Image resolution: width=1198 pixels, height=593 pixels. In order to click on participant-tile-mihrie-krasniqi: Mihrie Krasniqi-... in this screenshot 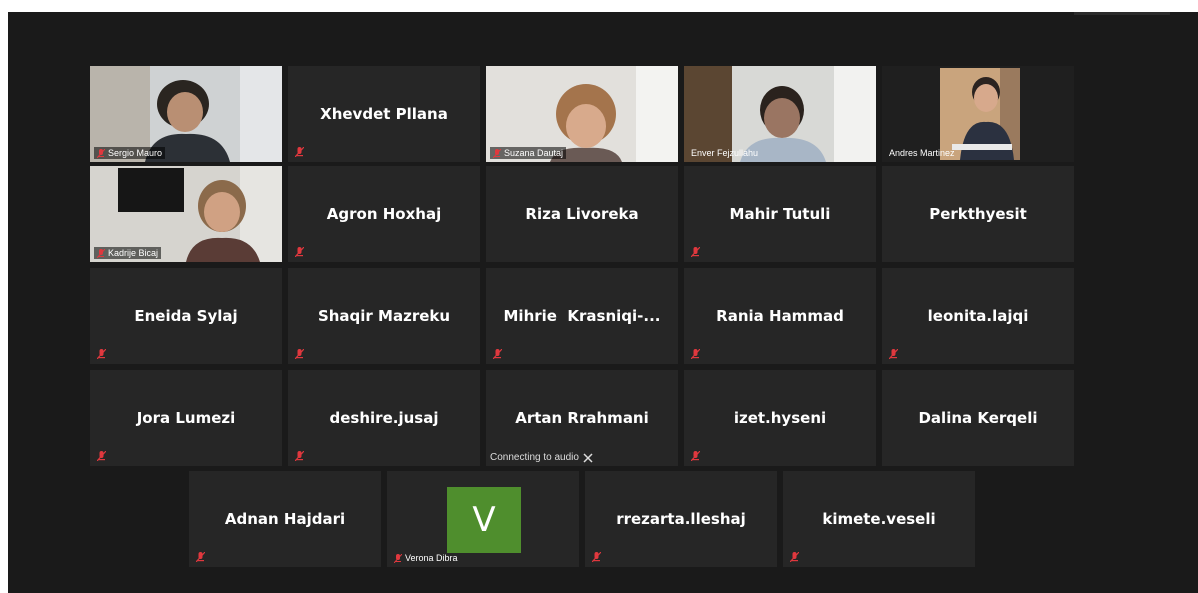, I will do `click(582, 316)`.